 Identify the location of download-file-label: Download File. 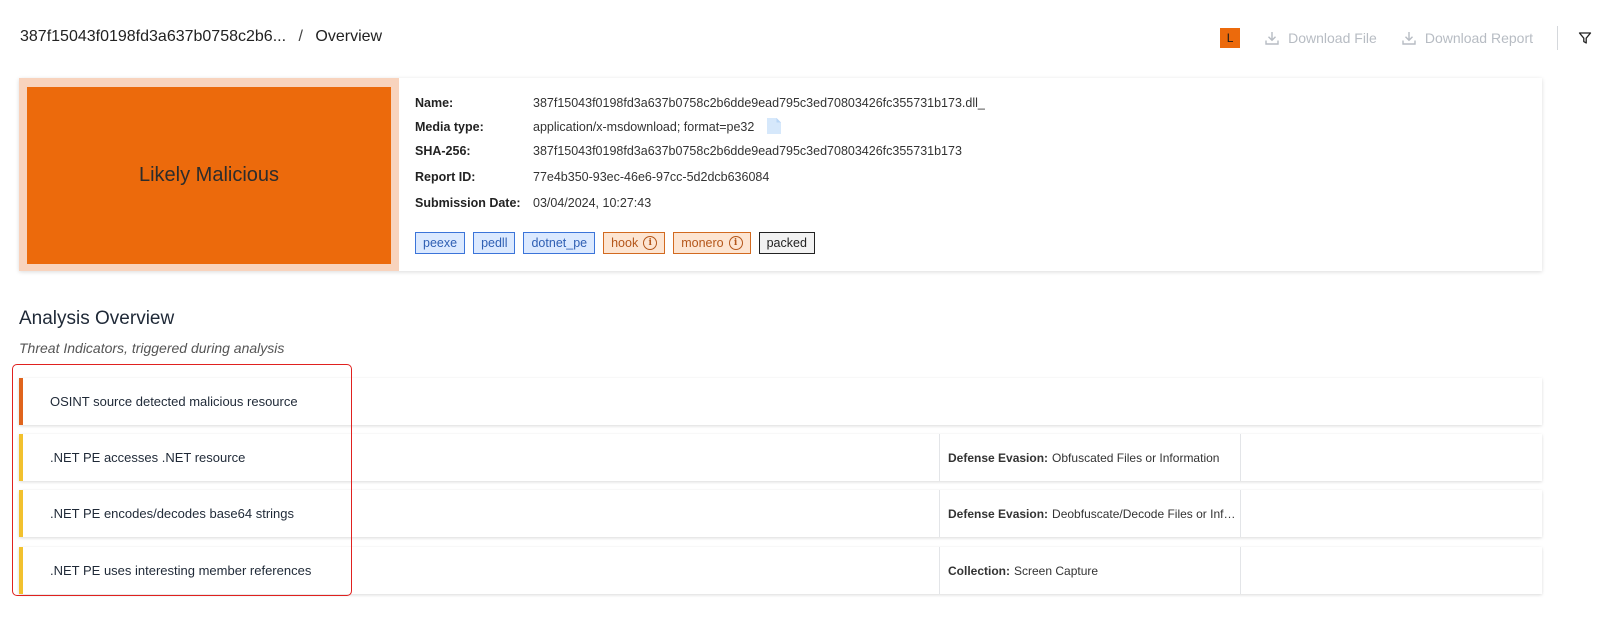
(1332, 38).